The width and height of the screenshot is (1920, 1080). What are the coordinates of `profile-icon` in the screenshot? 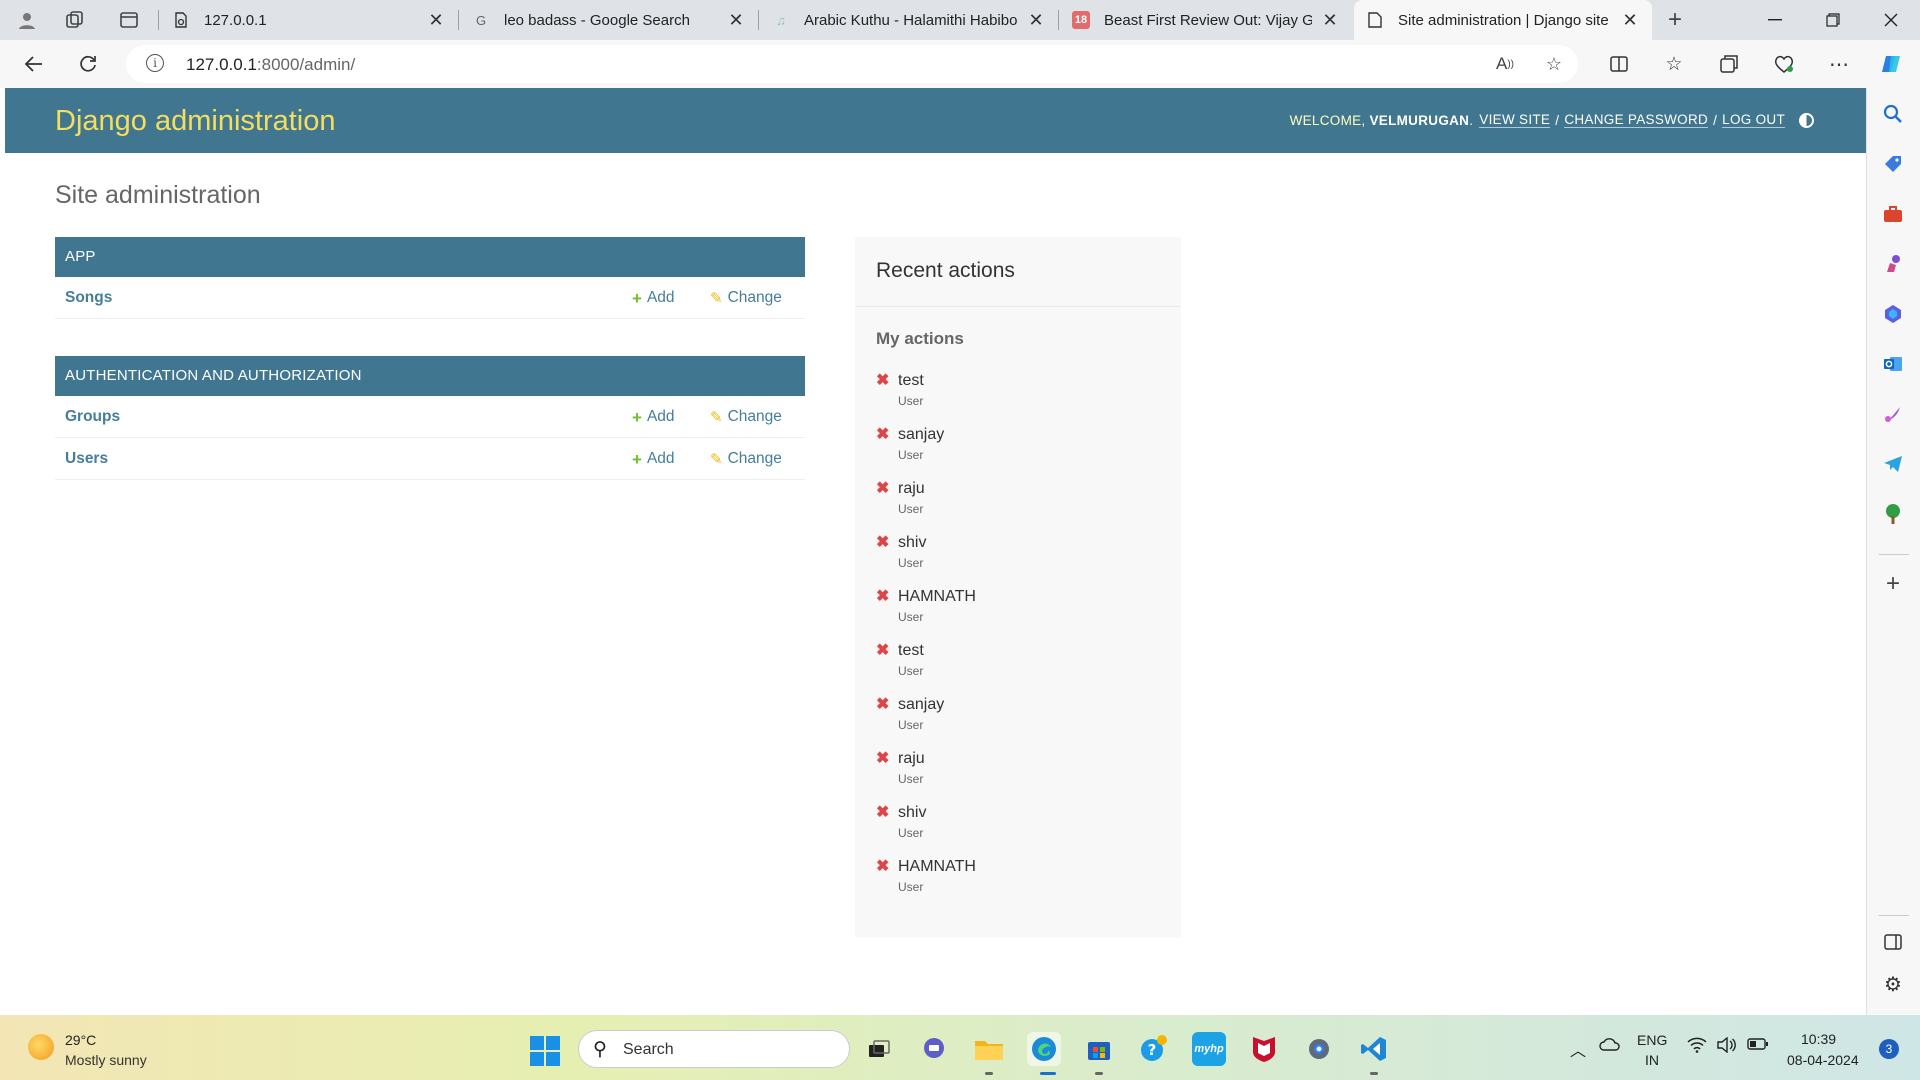 It's located at (27, 20).